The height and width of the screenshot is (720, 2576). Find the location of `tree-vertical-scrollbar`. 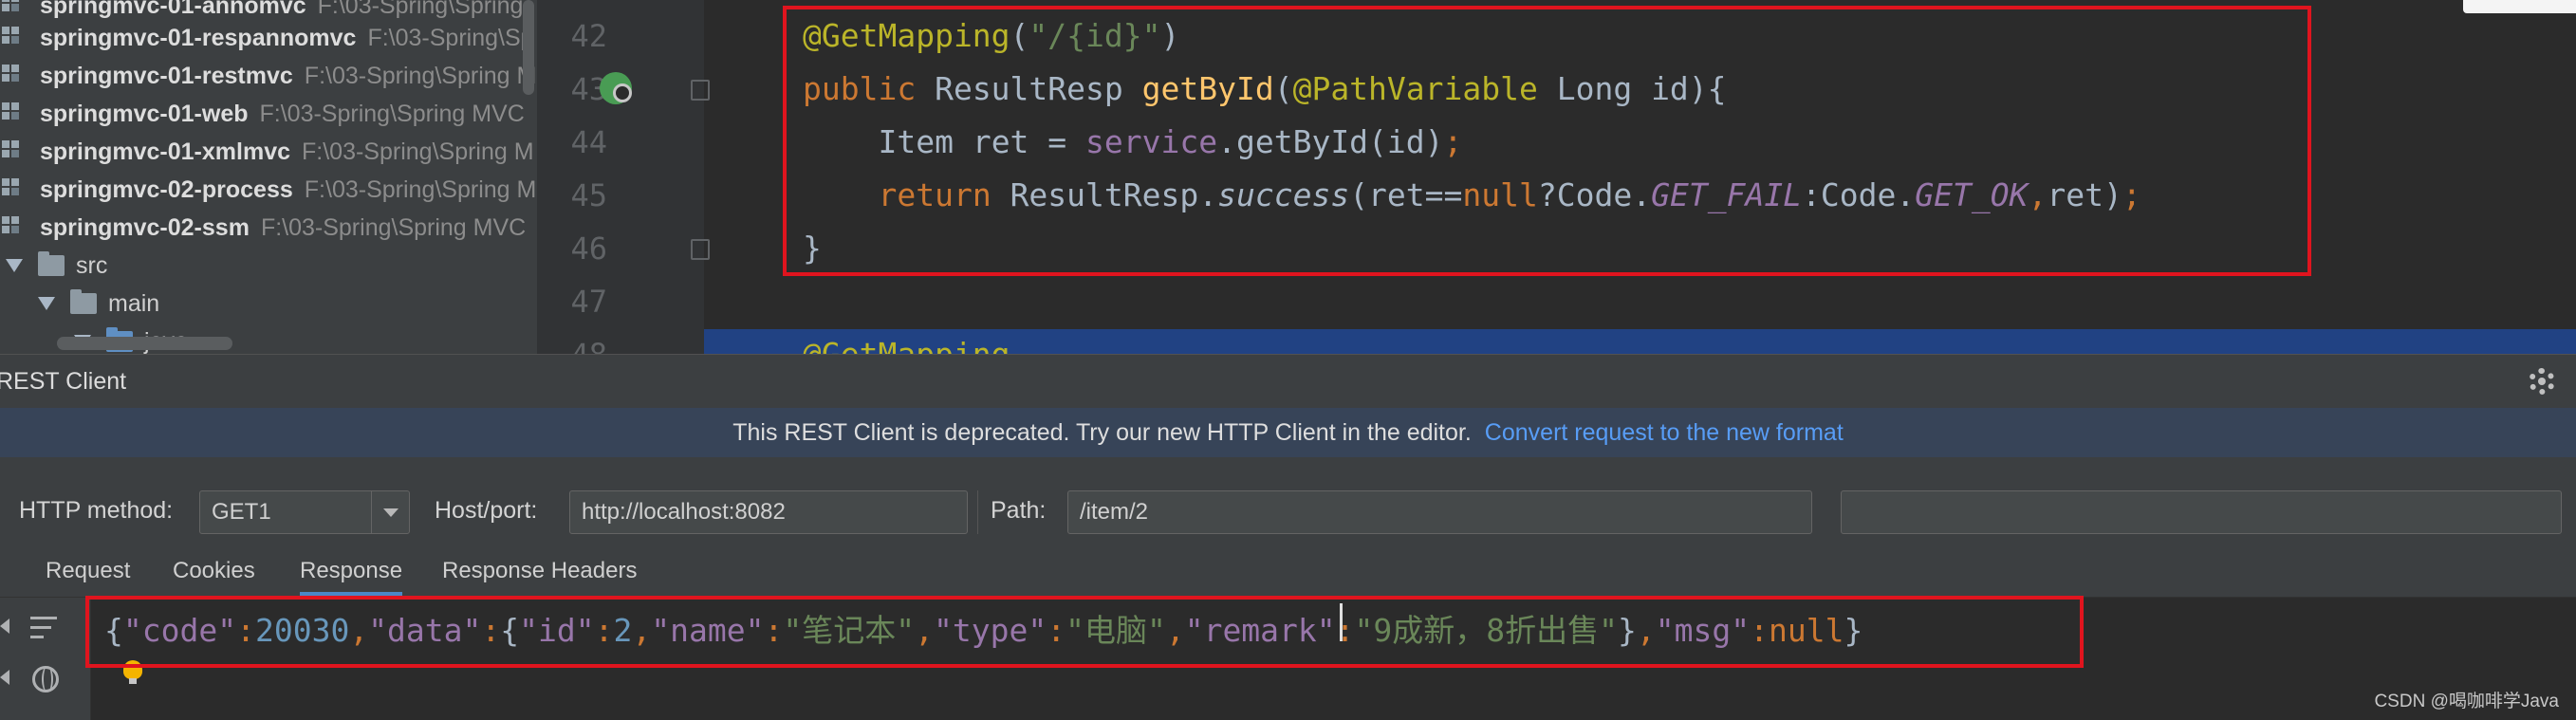

tree-vertical-scrollbar is located at coordinates (528, 47).